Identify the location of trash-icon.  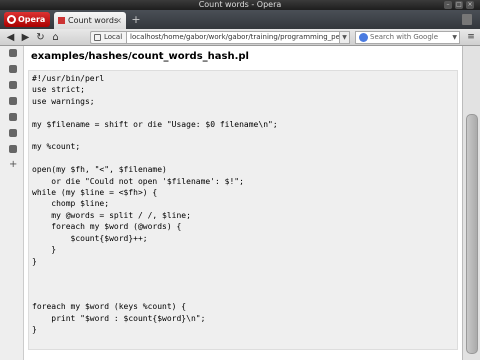
(467, 19).